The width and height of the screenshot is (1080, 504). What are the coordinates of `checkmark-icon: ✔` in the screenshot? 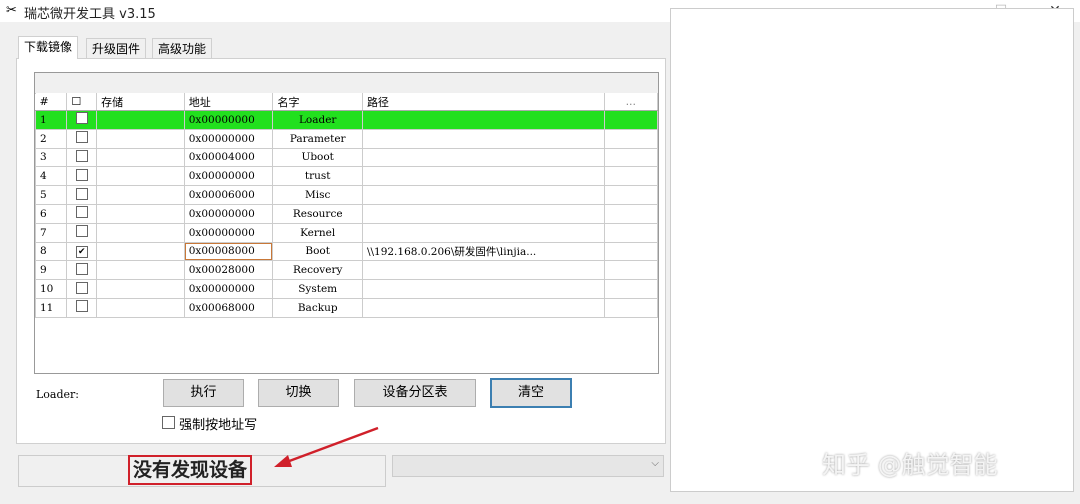 It's located at (81, 251).